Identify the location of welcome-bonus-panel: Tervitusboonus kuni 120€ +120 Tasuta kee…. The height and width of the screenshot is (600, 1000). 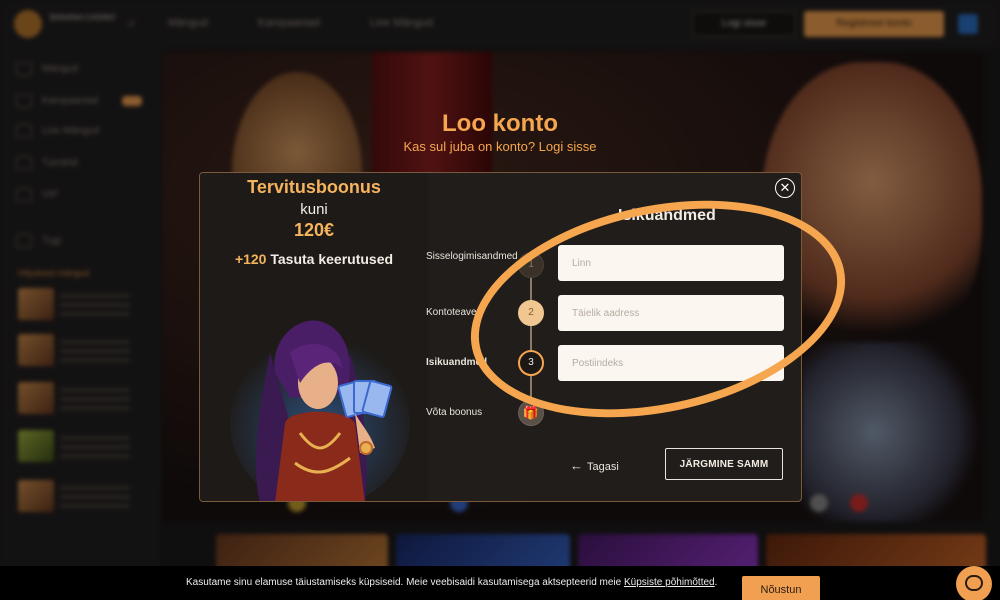
(314, 337).